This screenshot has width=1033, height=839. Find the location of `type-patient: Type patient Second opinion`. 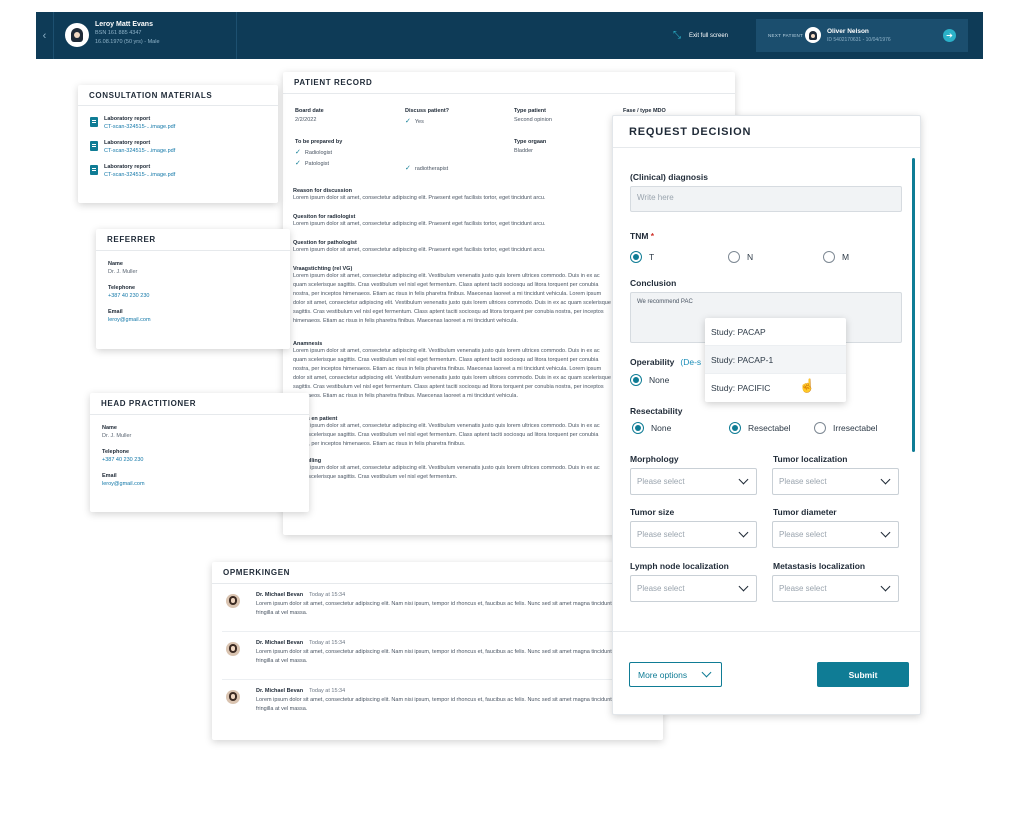

type-patient: Type patient Second opinion is located at coordinates (533, 115).